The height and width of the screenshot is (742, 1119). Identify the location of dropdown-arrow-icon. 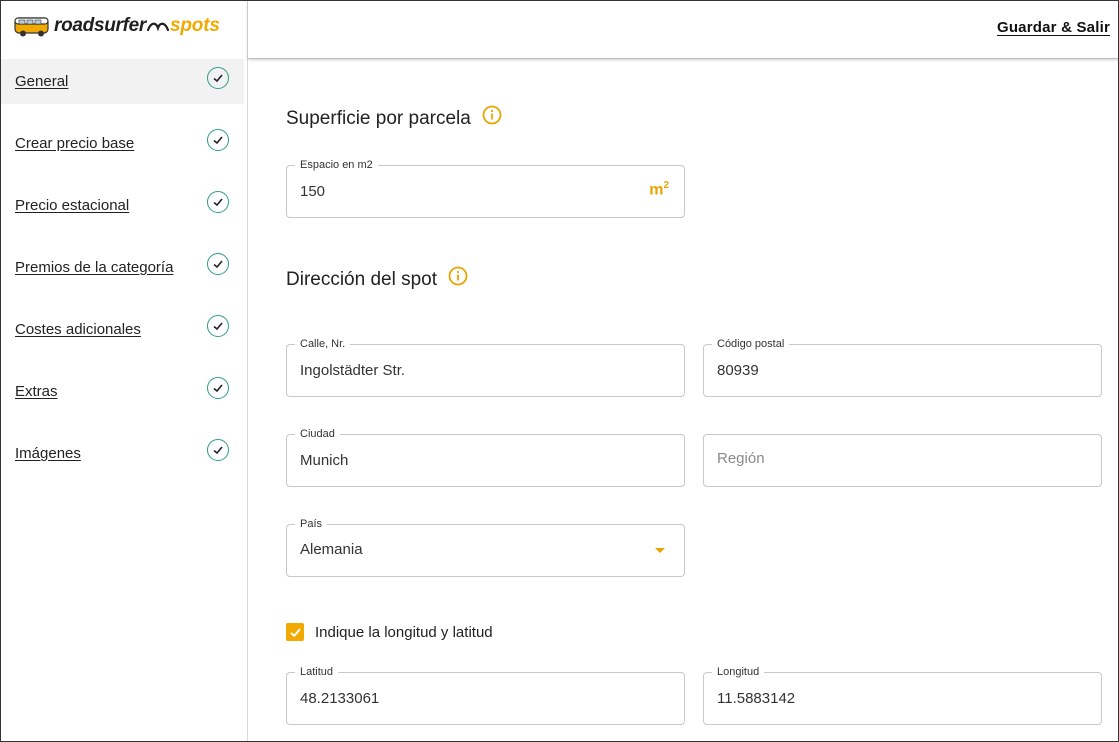
(660, 550).